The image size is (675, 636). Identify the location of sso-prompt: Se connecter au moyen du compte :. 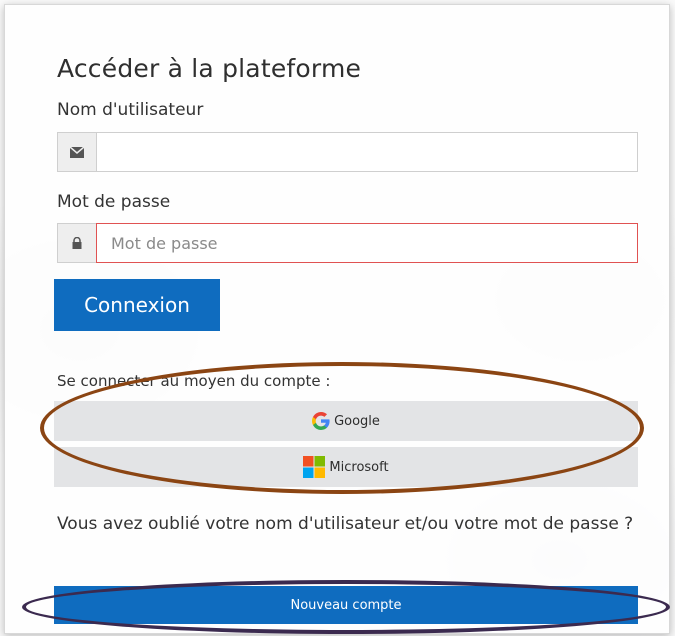
(194, 381).